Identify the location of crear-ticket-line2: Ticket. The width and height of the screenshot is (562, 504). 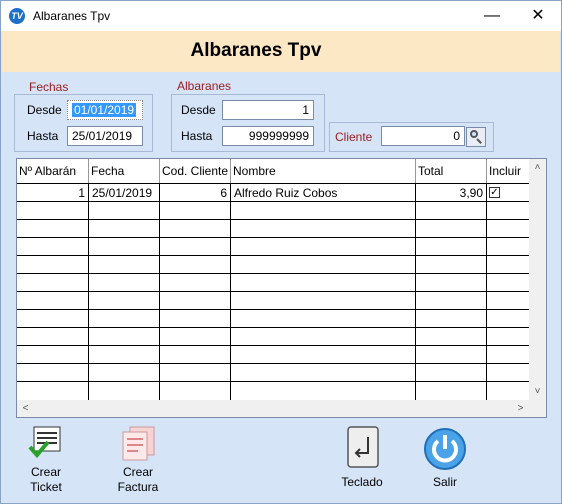
(46, 487).